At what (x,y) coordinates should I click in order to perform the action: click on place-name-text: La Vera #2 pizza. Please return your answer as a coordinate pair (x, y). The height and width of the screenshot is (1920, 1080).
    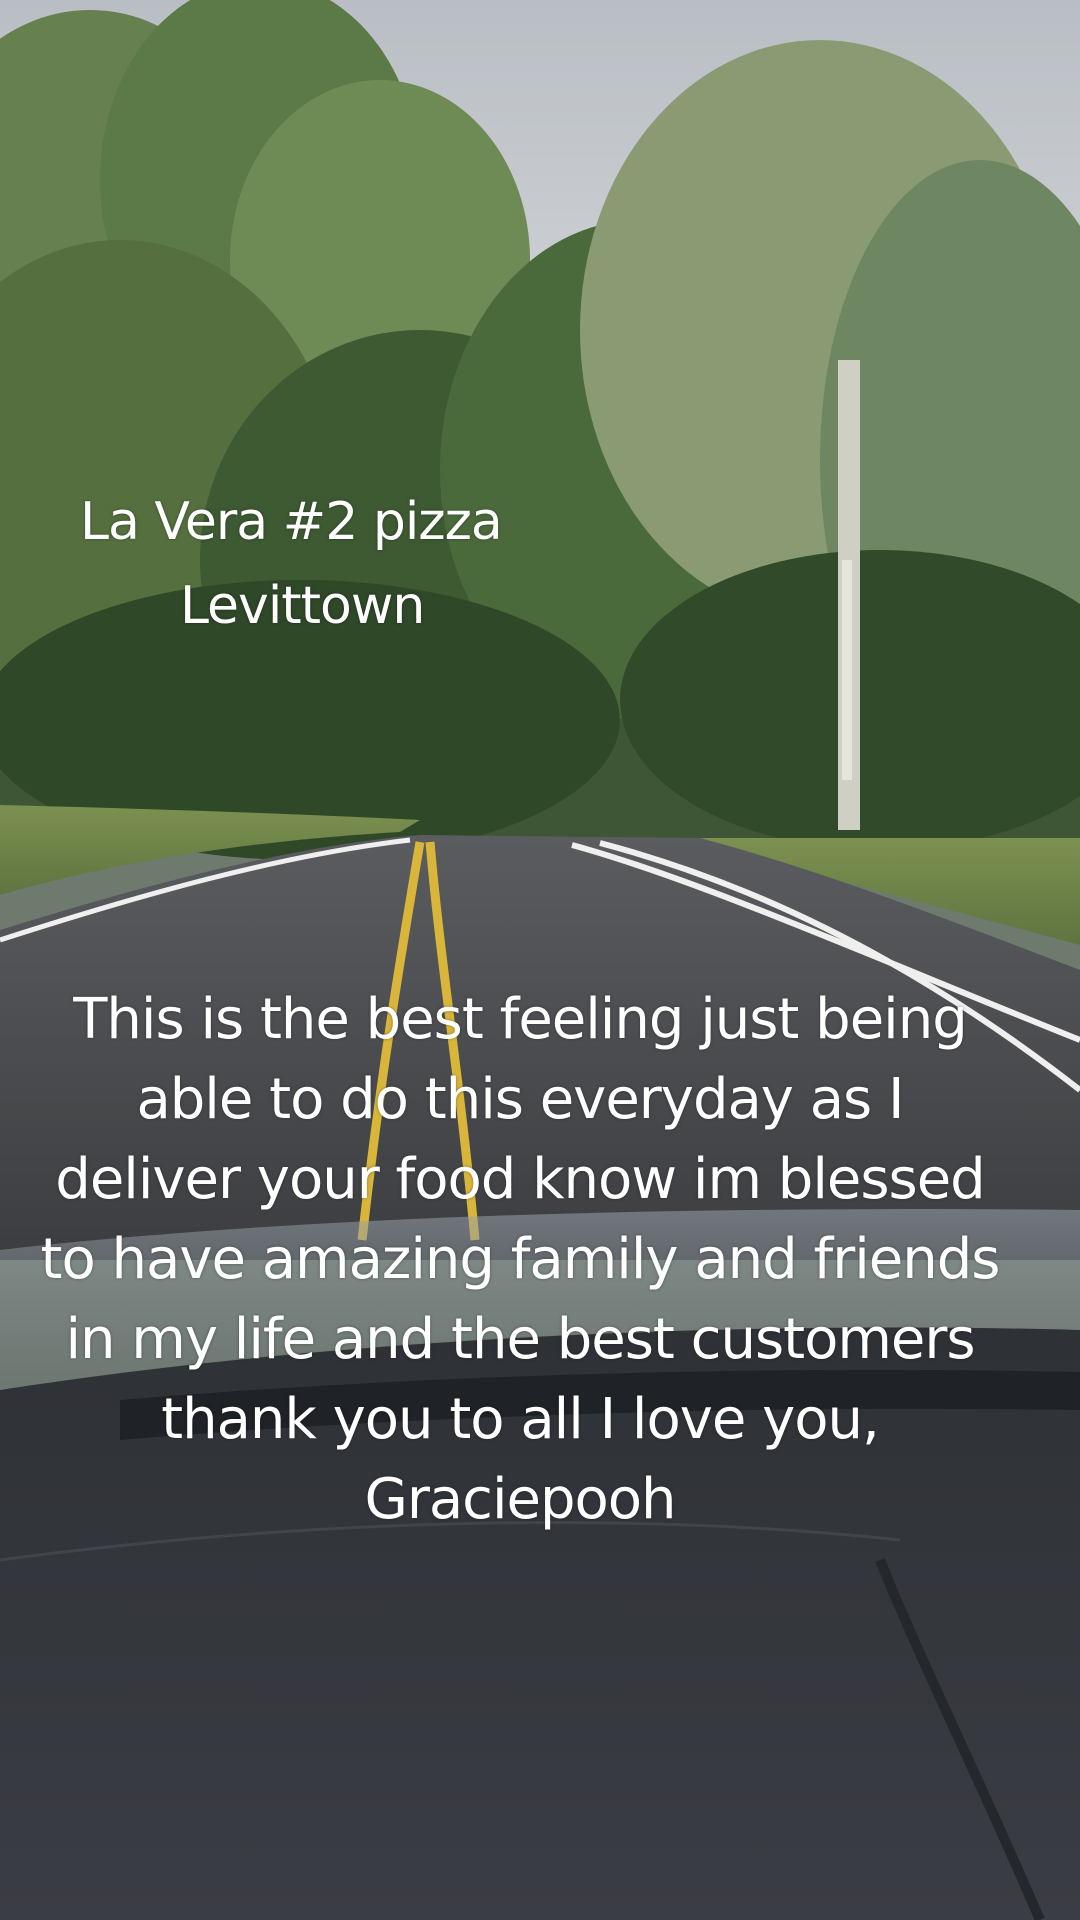
    Looking at the image, I should click on (291, 522).